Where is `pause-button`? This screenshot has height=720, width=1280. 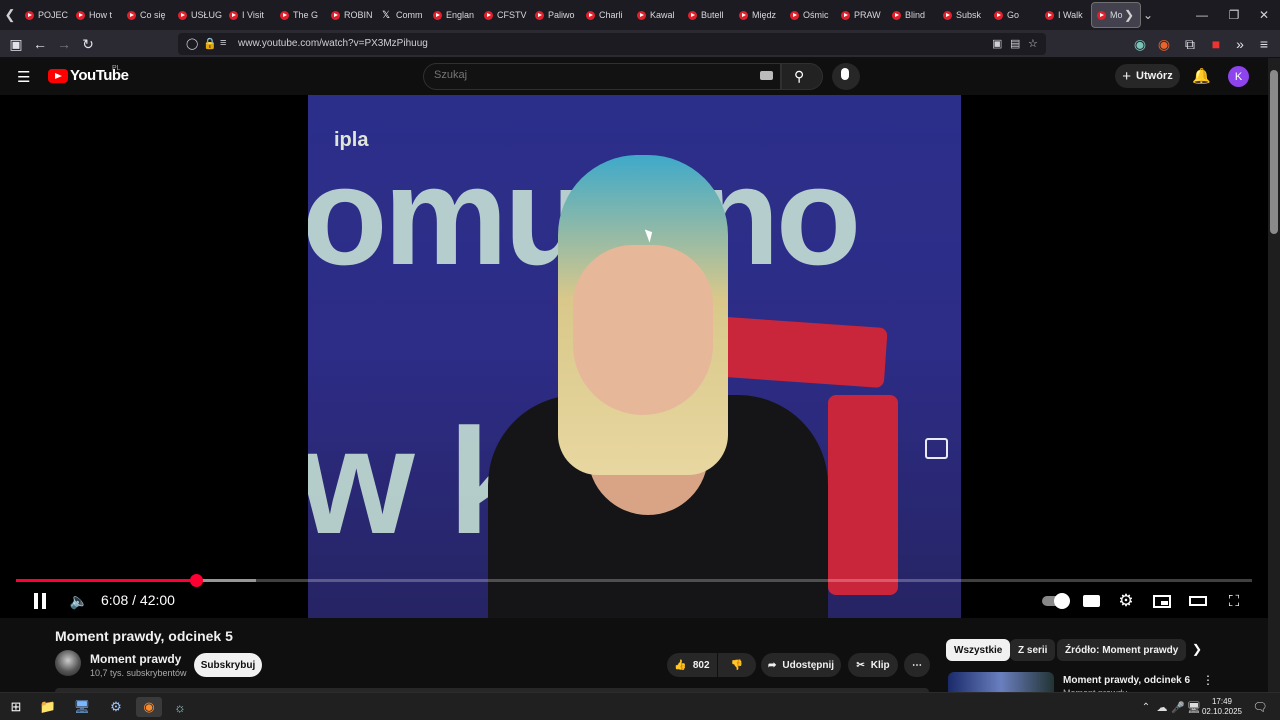 pause-button is located at coordinates (40, 601).